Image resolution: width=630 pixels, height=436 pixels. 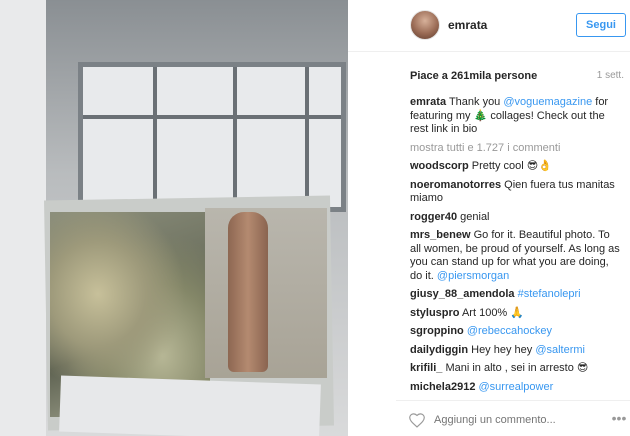 What do you see at coordinates (428, 102) in the screenshot?
I see `caption-username: emrata` at bounding box center [428, 102].